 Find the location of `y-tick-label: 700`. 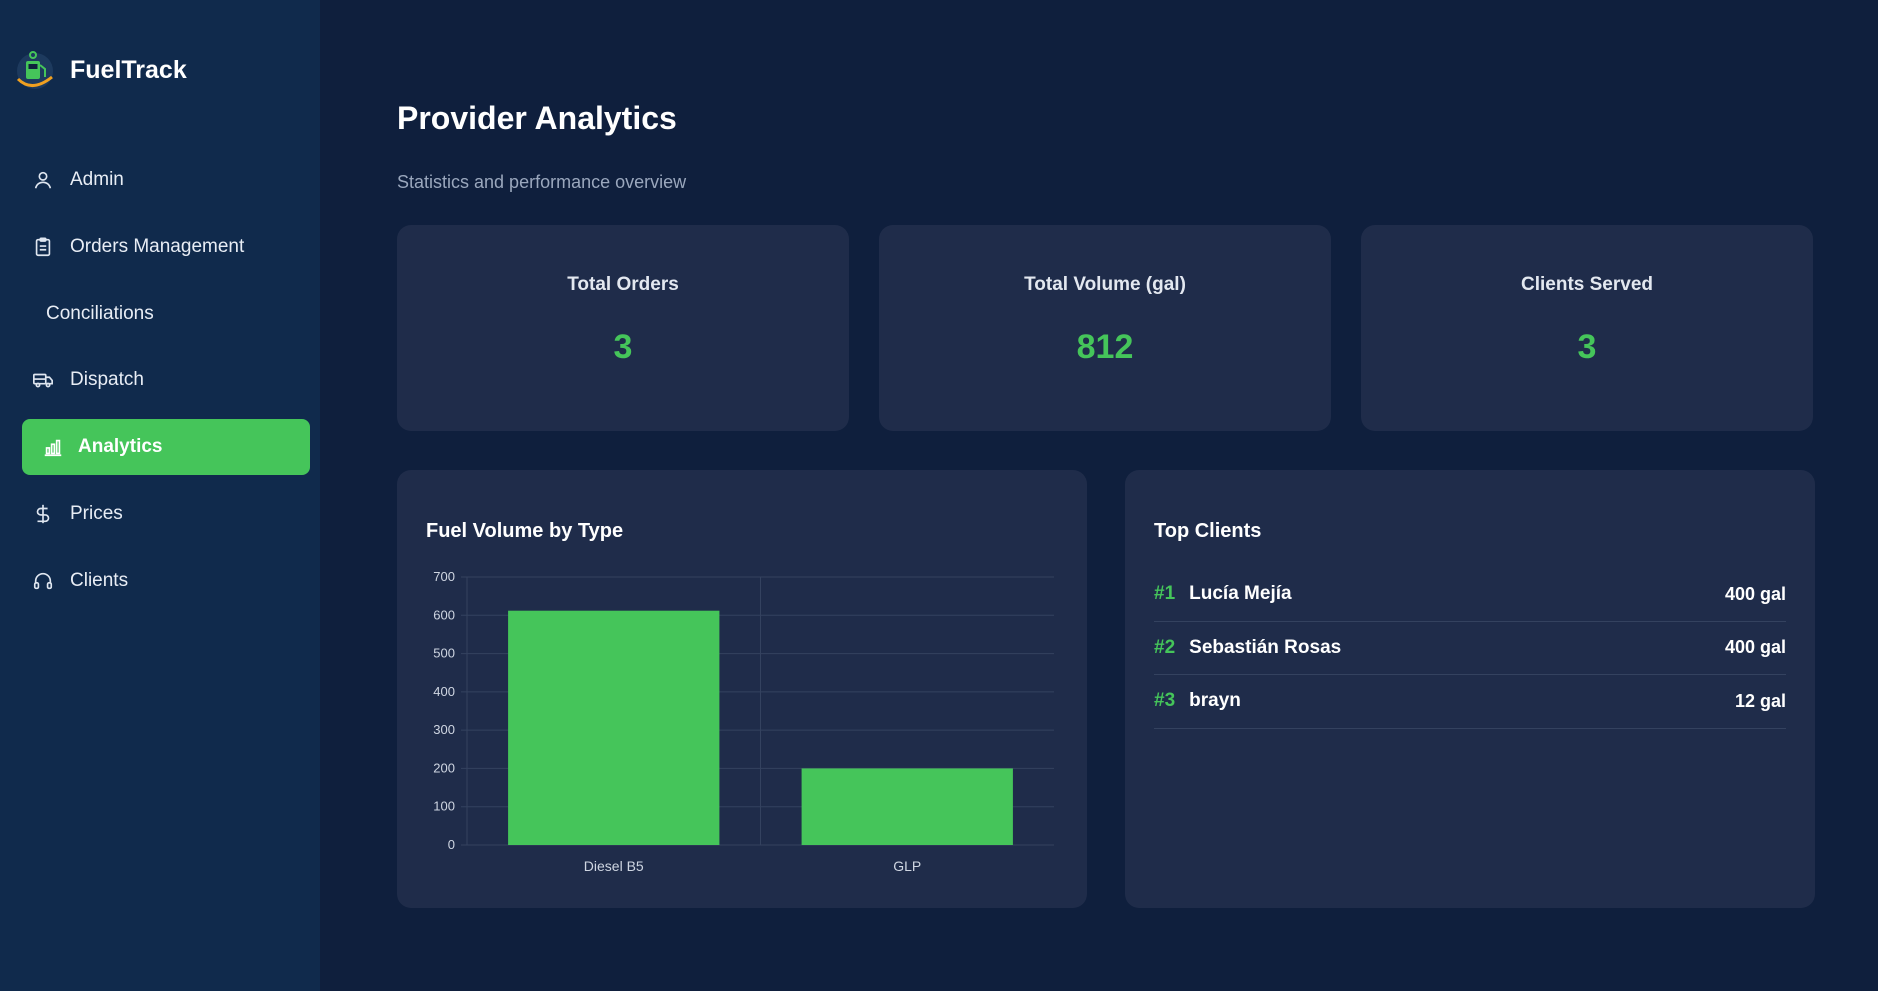

y-tick-label: 700 is located at coordinates (444, 576).